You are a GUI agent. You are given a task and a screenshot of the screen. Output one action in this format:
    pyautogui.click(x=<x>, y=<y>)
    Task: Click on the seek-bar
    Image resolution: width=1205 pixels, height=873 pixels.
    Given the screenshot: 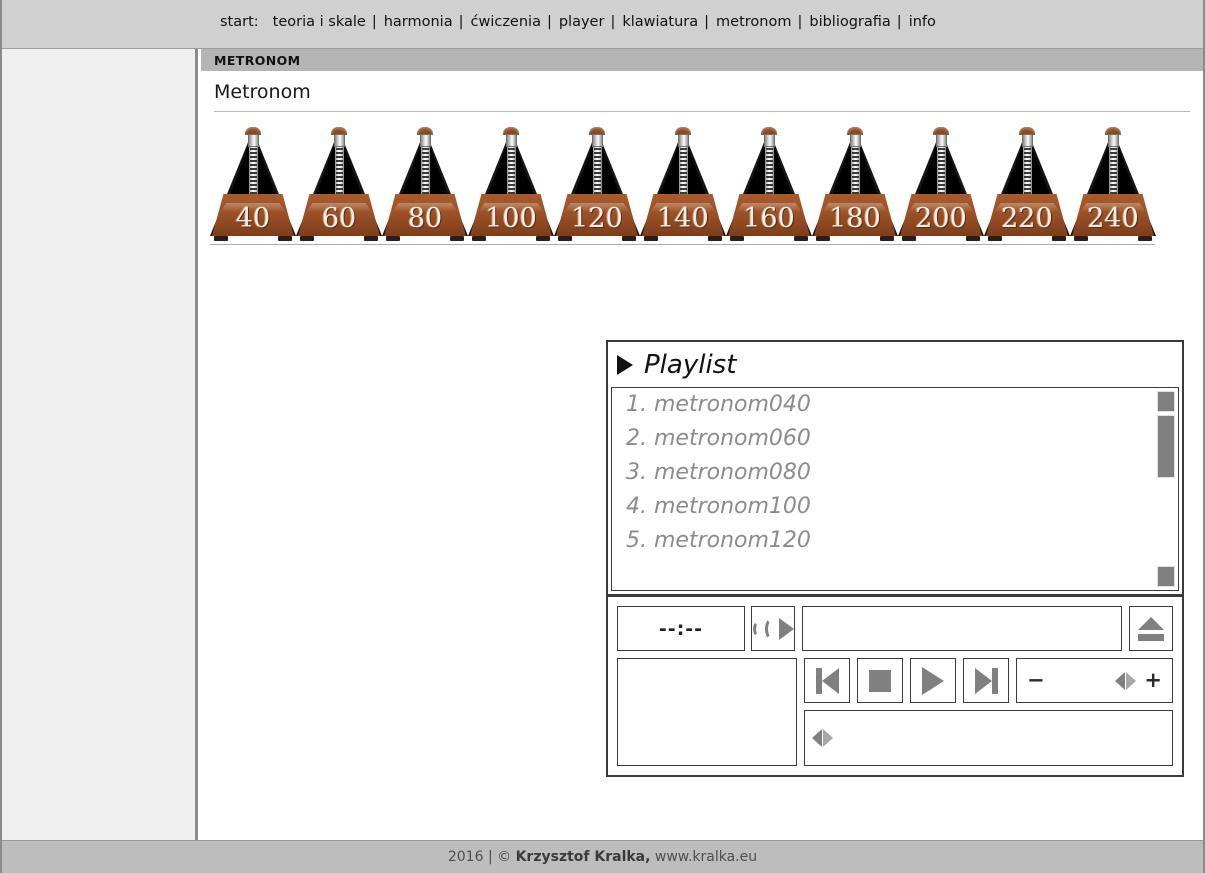 What is the action you would take?
    pyautogui.click(x=988, y=738)
    